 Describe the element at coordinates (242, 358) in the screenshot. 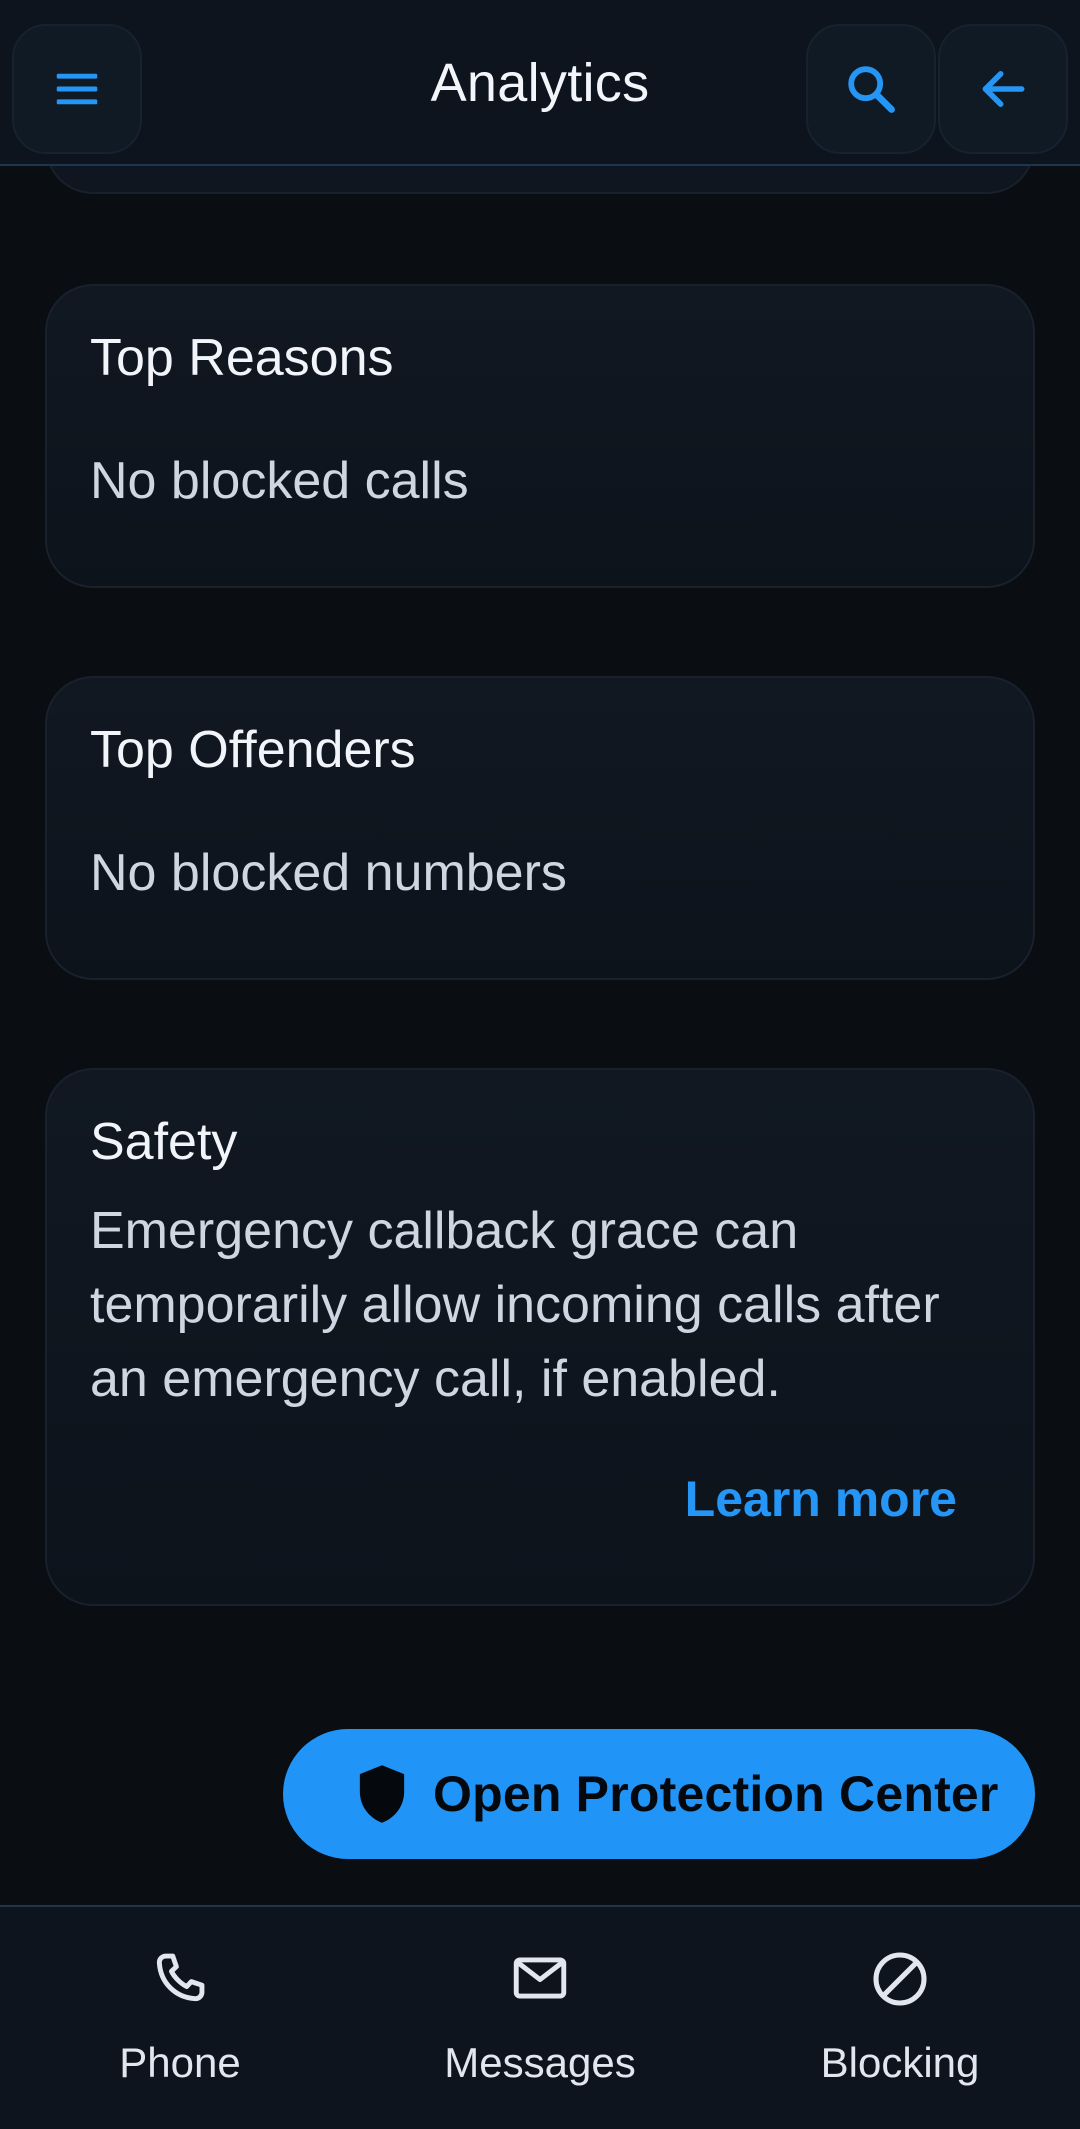

I see `top-reasons-title: Top Reasons` at that location.